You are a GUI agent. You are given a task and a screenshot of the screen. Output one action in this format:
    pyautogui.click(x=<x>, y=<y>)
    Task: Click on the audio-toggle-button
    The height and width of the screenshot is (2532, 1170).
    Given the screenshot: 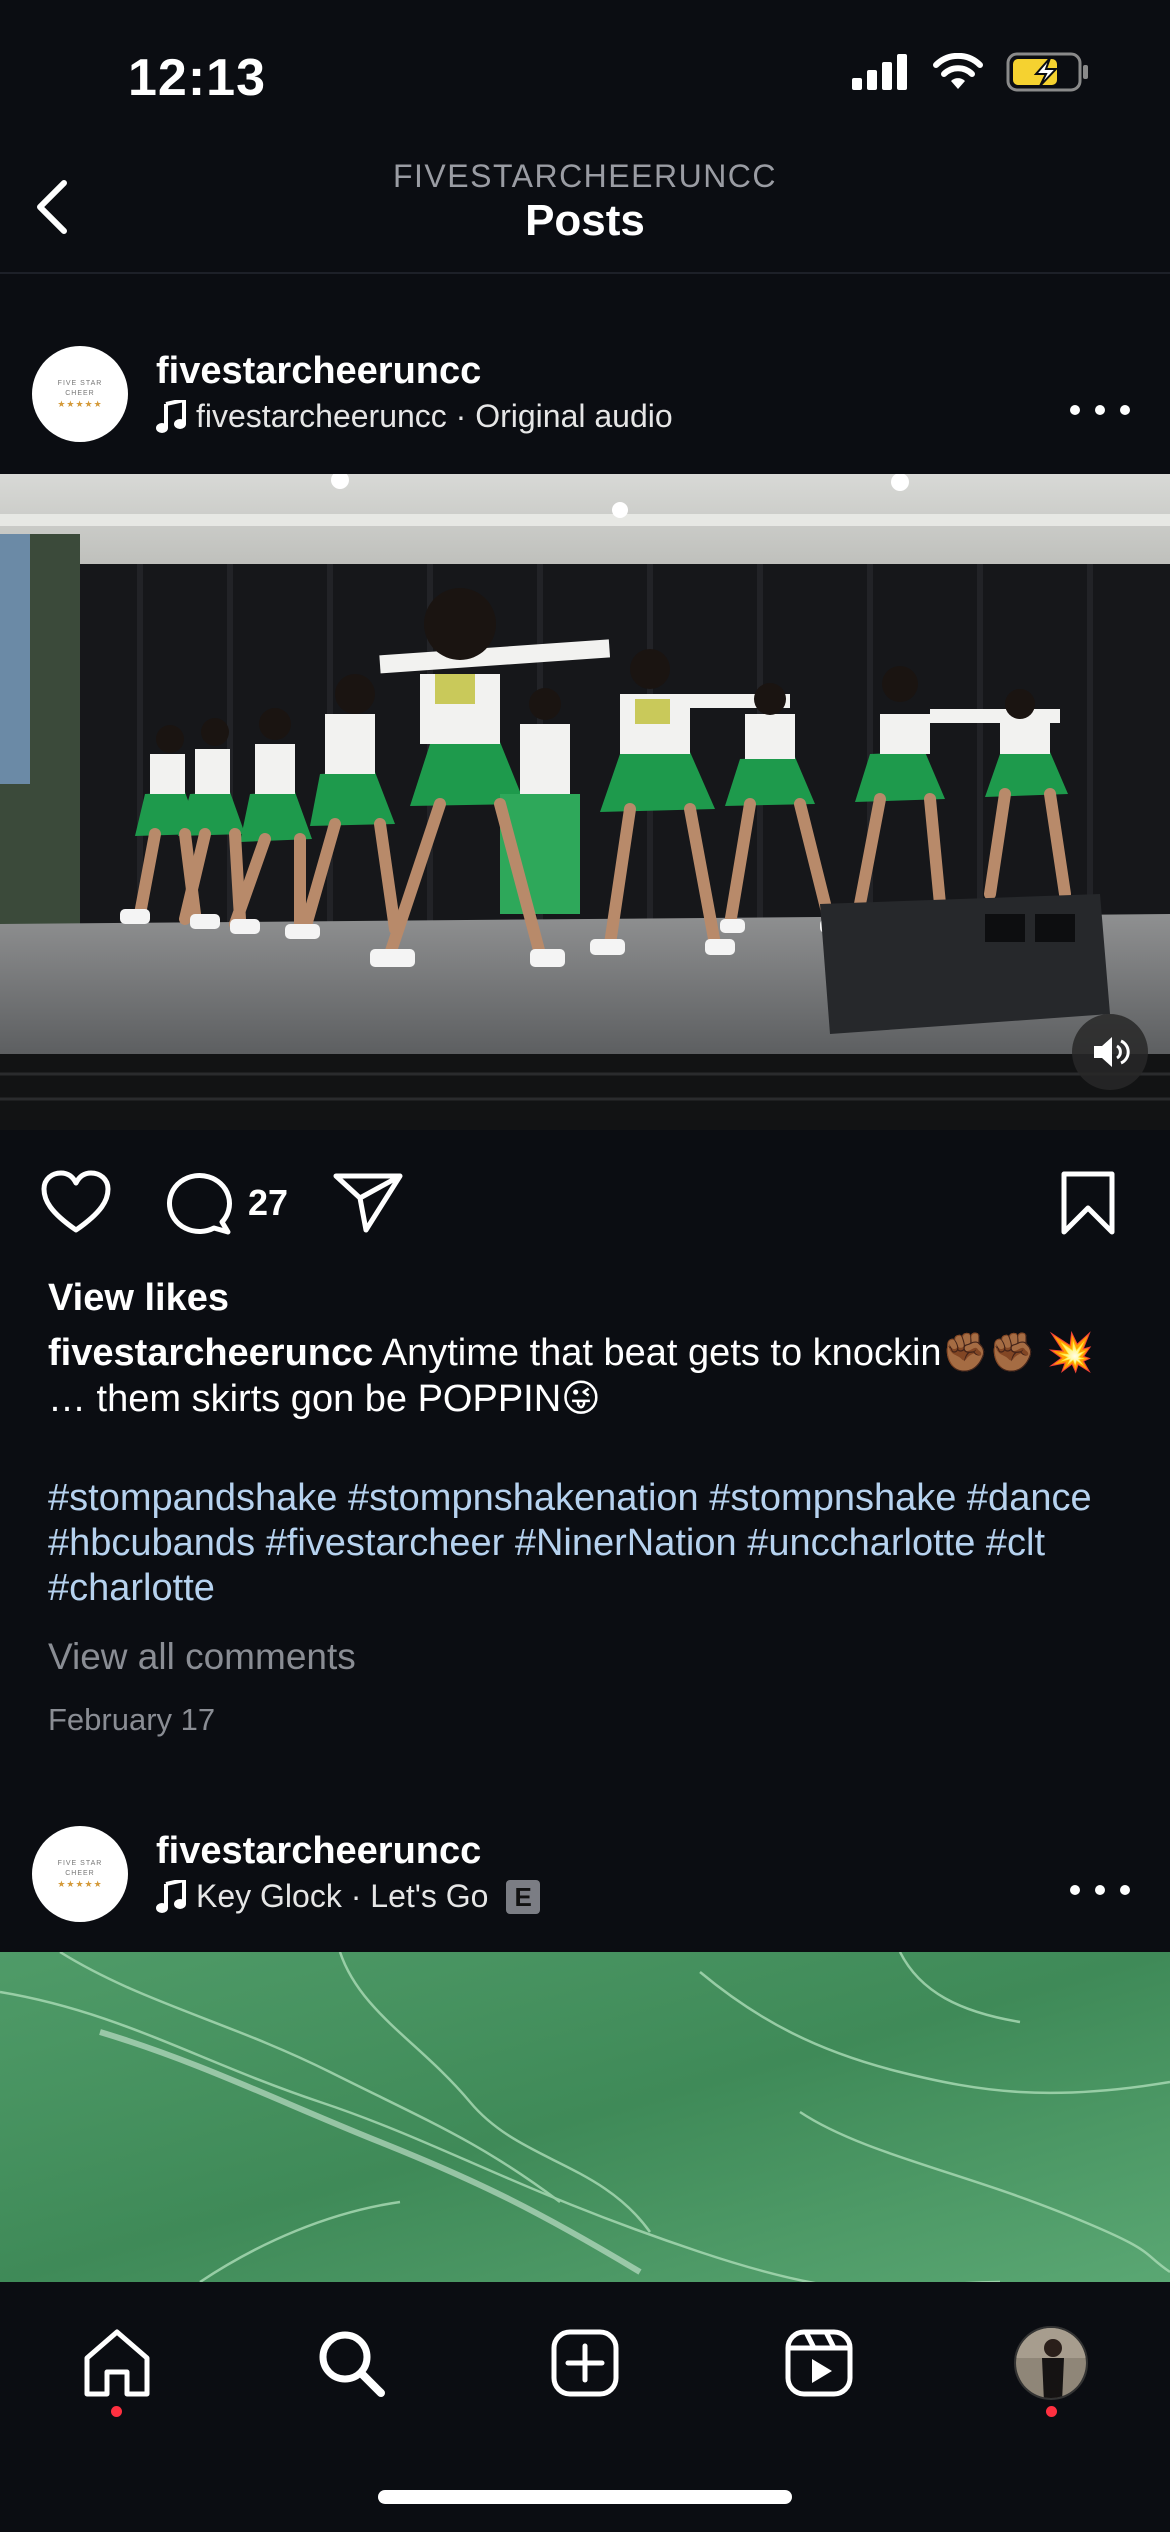 What is the action you would take?
    pyautogui.click(x=1110, y=1052)
    